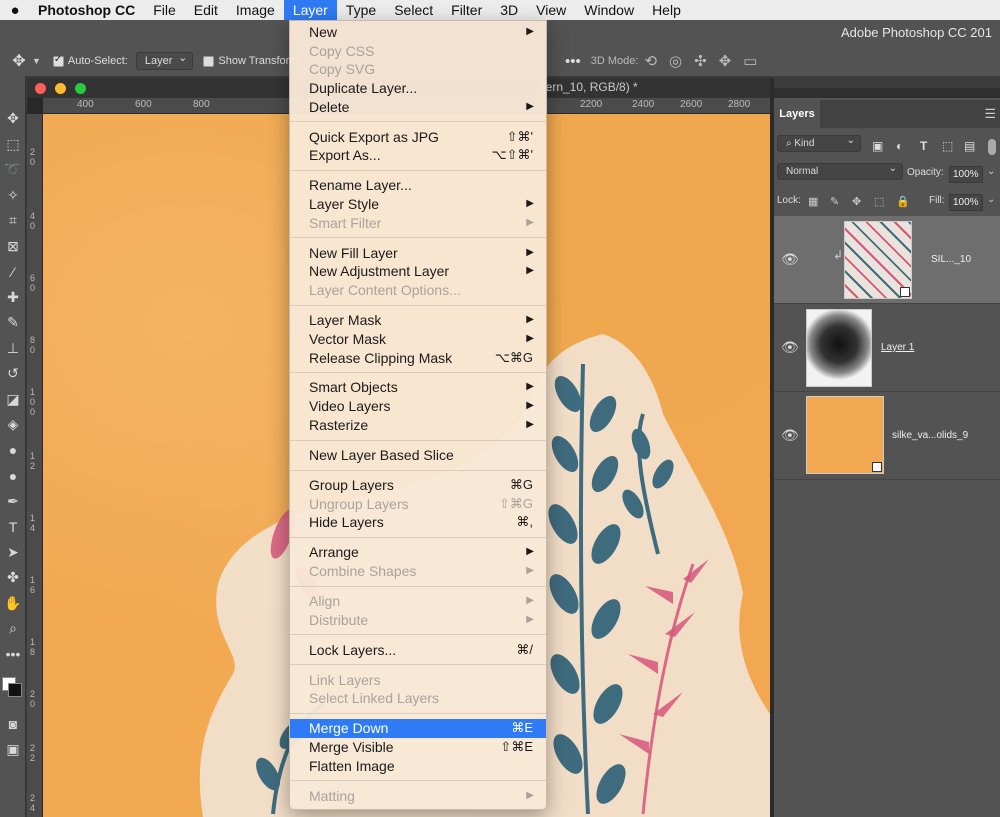 The height and width of the screenshot is (817, 1000). I want to click on menu-item-new-fill-layer: New Fill Layer ▶, so click(418, 253).